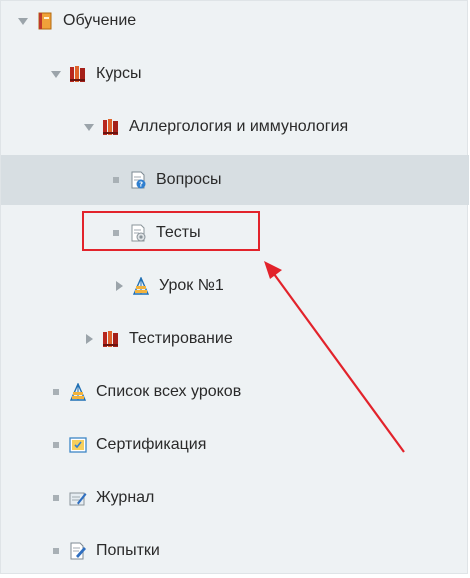 This screenshot has height=578, width=470. What do you see at coordinates (189, 179) in the screenshot?
I see `tree-item-label: Вопросы` at bounding box center [189, 179].